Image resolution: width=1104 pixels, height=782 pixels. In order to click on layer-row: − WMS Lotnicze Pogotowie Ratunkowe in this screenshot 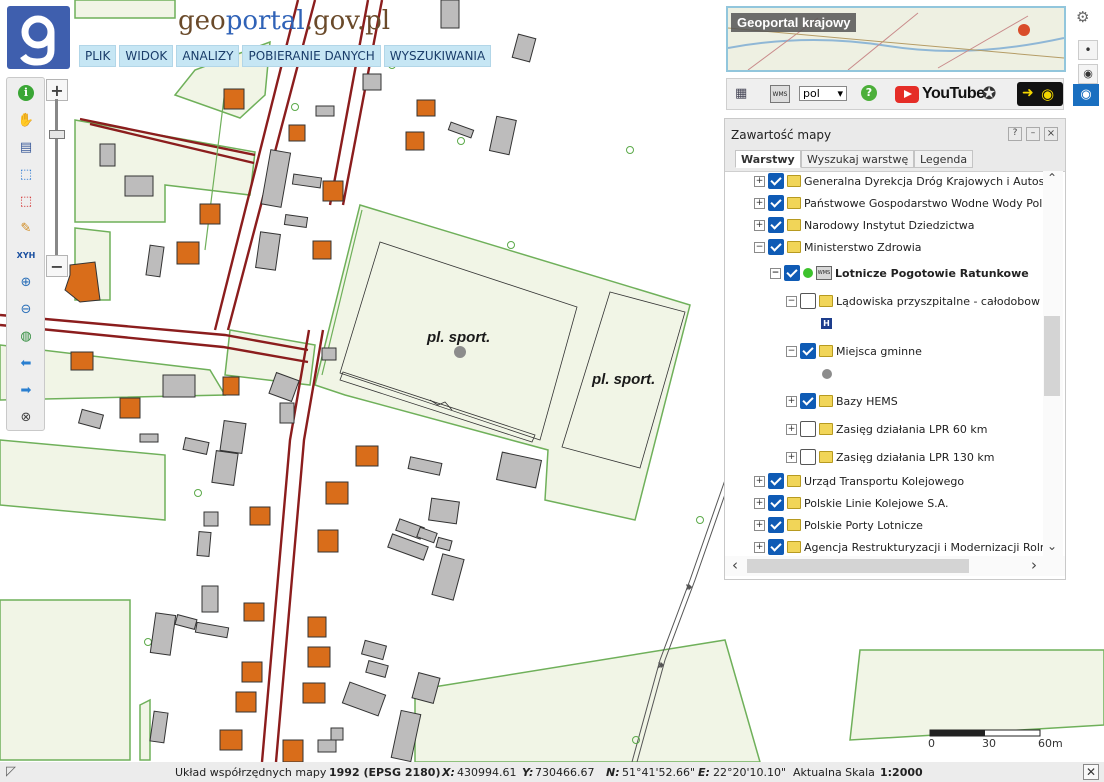, I will do `click(899, 273)`.